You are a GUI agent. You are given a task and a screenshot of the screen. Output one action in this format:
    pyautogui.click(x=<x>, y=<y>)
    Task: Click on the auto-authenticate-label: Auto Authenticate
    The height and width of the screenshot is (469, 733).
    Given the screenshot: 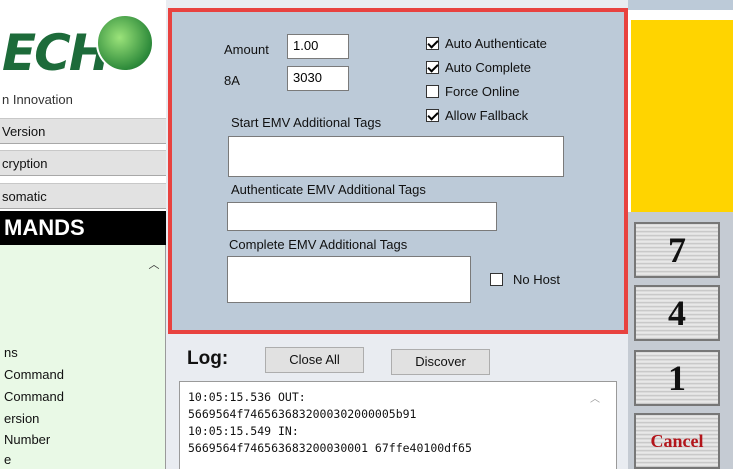 What is the action you would take?
    pyautogui.click(x=496, y=43)
    